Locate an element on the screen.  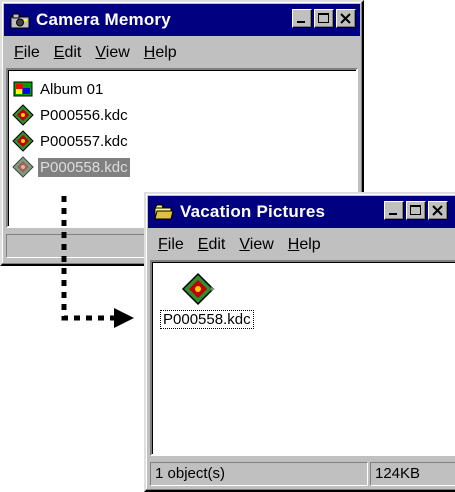
status-bar: 1 object(s) 124KB is located at coordinates (302, 474).